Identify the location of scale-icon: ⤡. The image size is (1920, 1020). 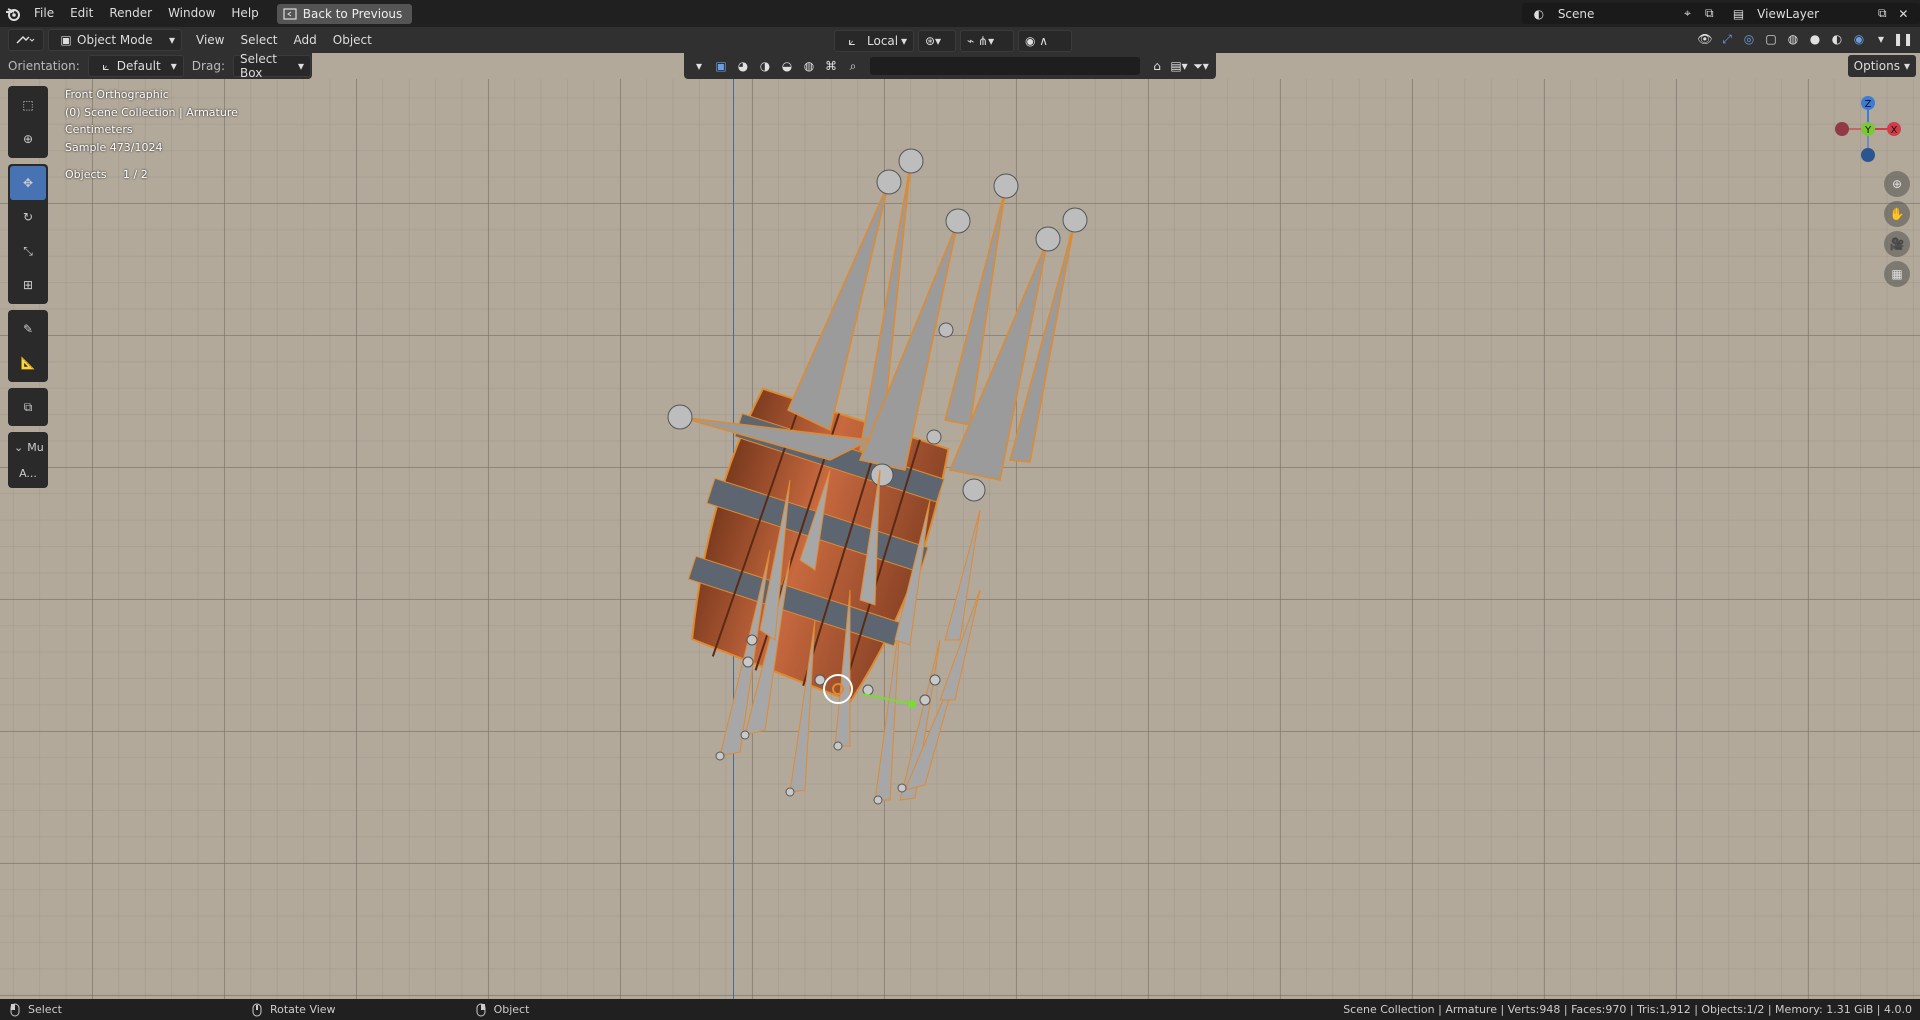
(28, 250).